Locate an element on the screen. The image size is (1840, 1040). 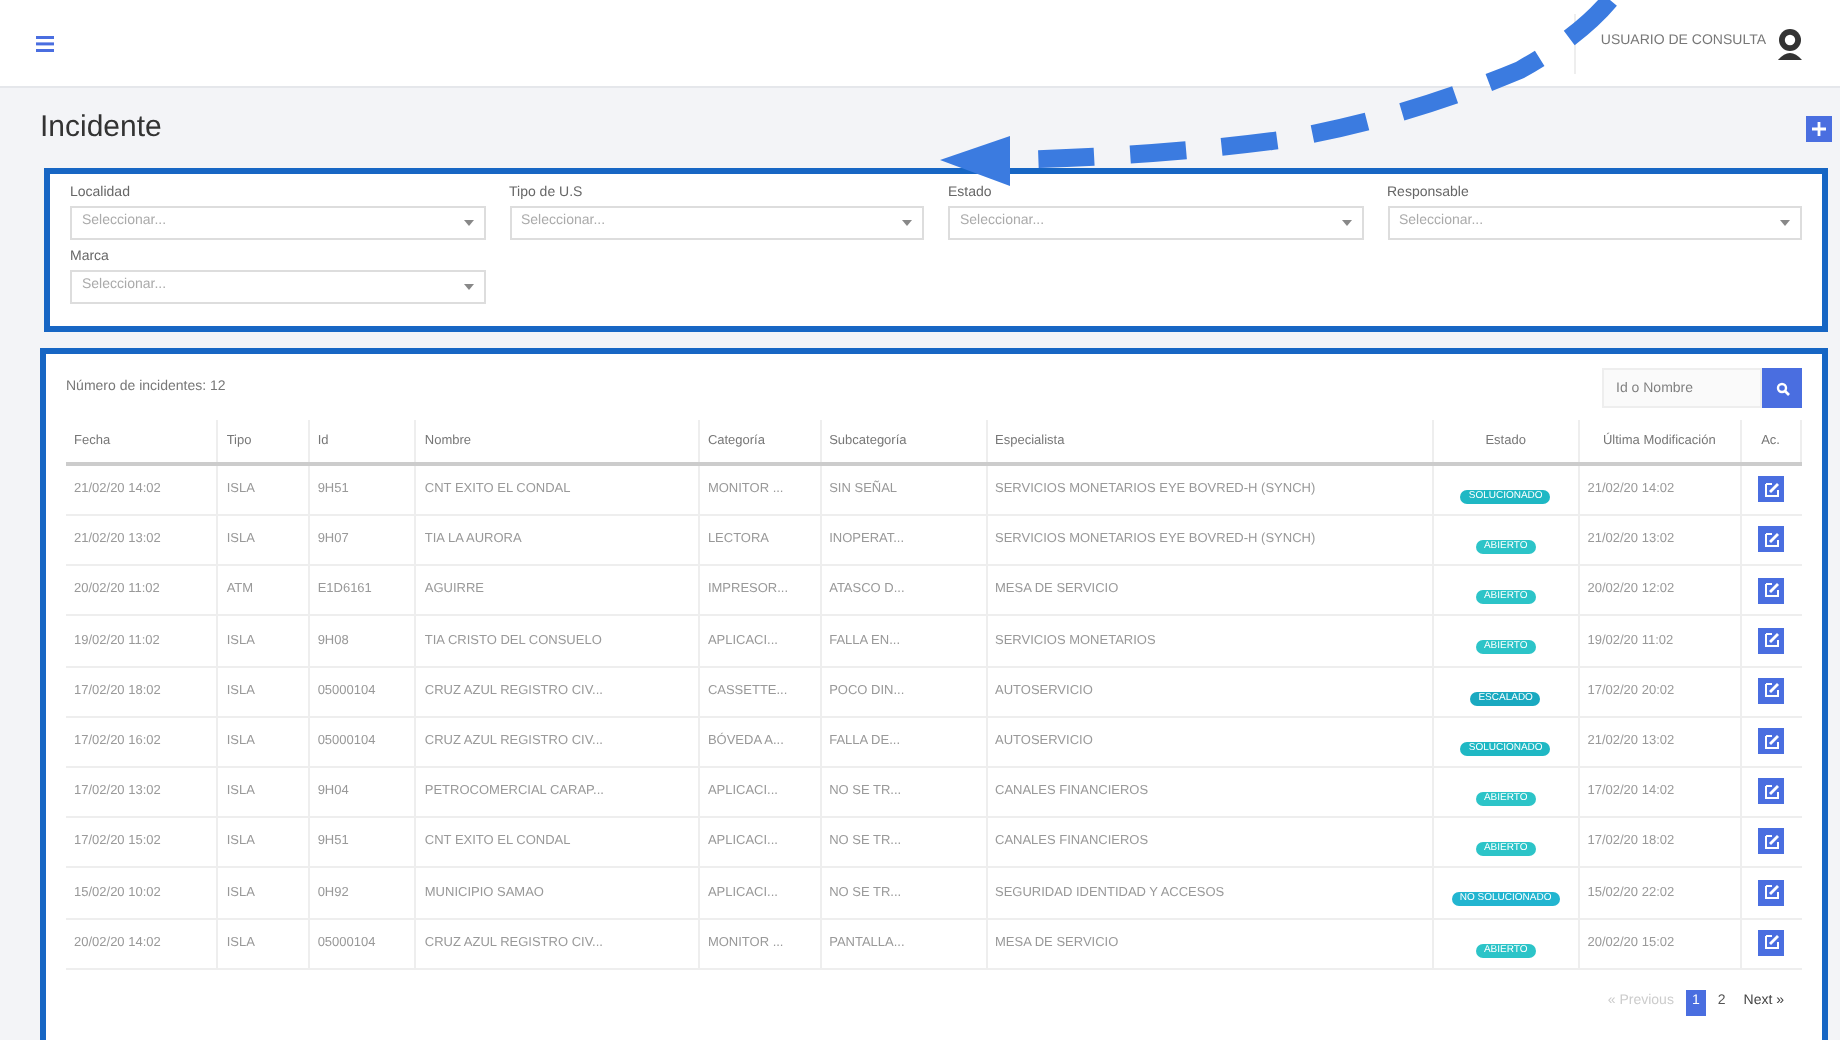
search-icon is located at coordinates (1782, 388).